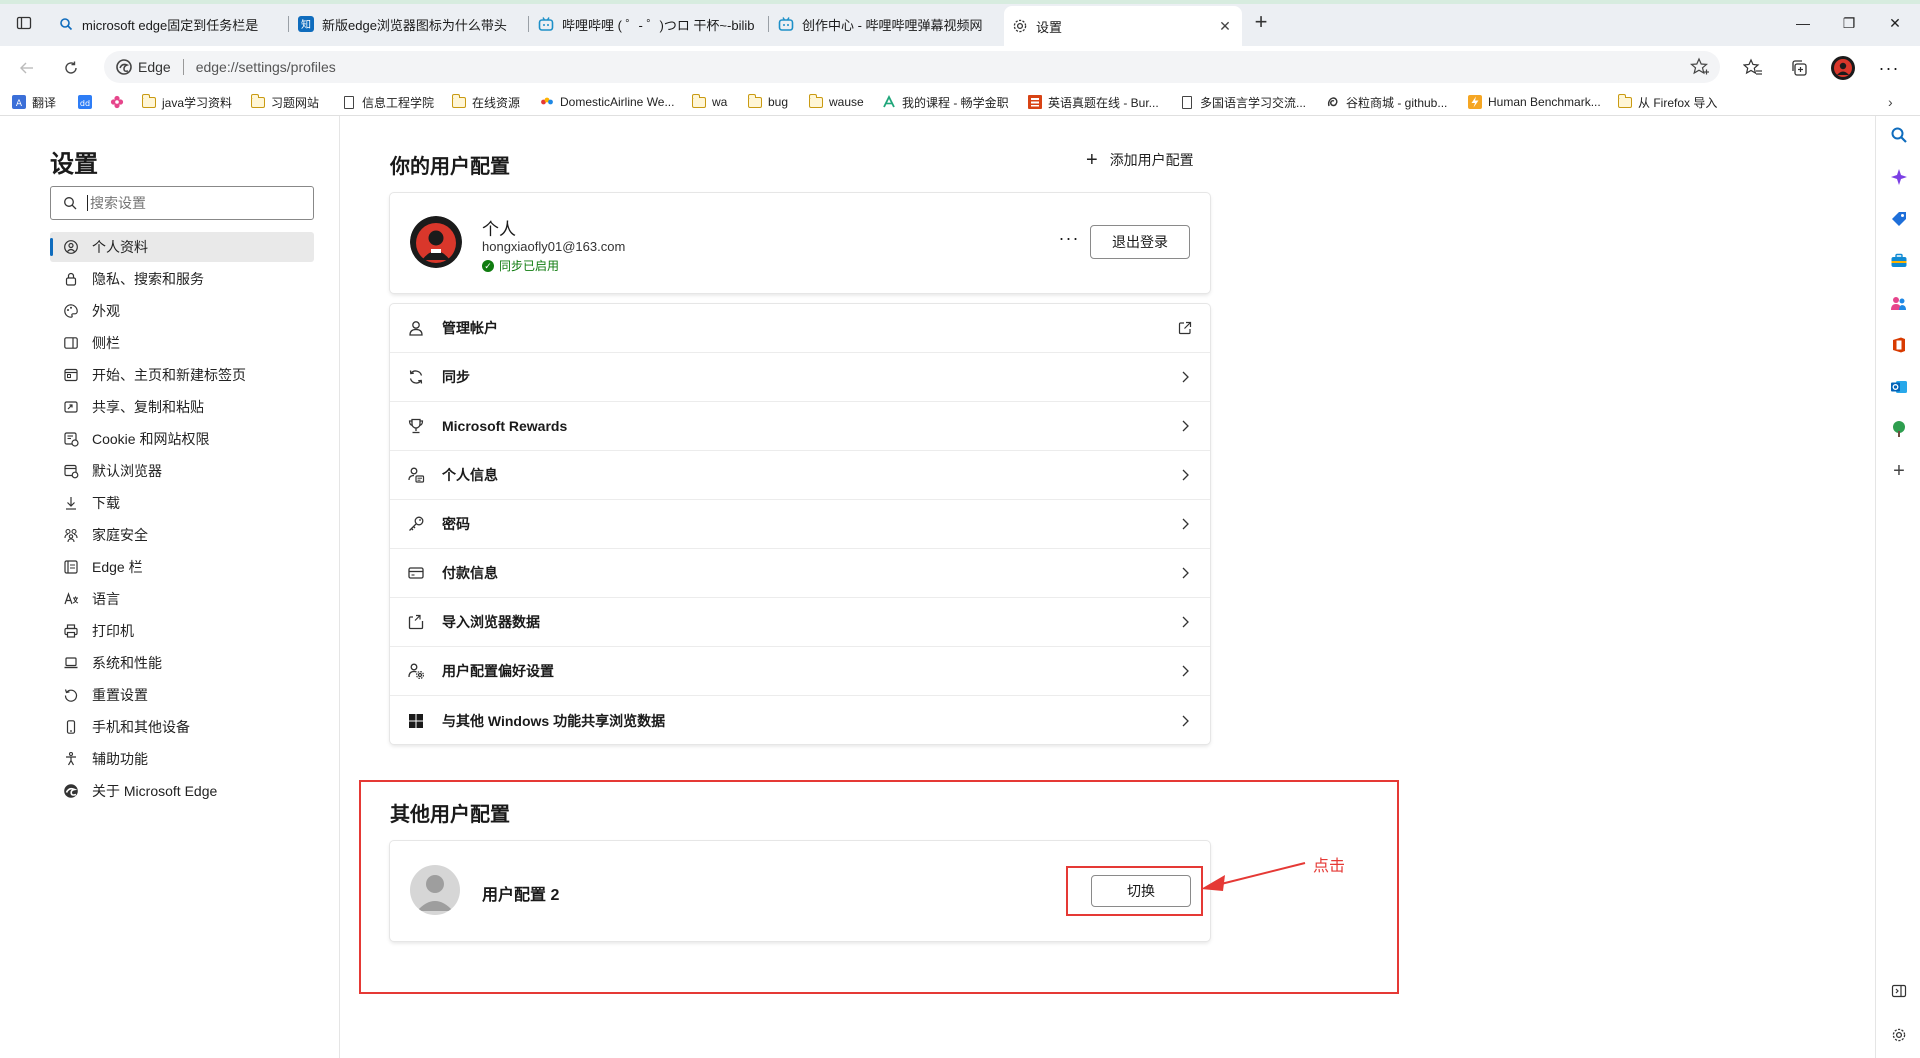 The image size is (1920, 1058). Describe the element at coordinates (408, 24) in the screenshot. I see `tab-2: 知 新版edge浏览器图标为什么带头` at that location.